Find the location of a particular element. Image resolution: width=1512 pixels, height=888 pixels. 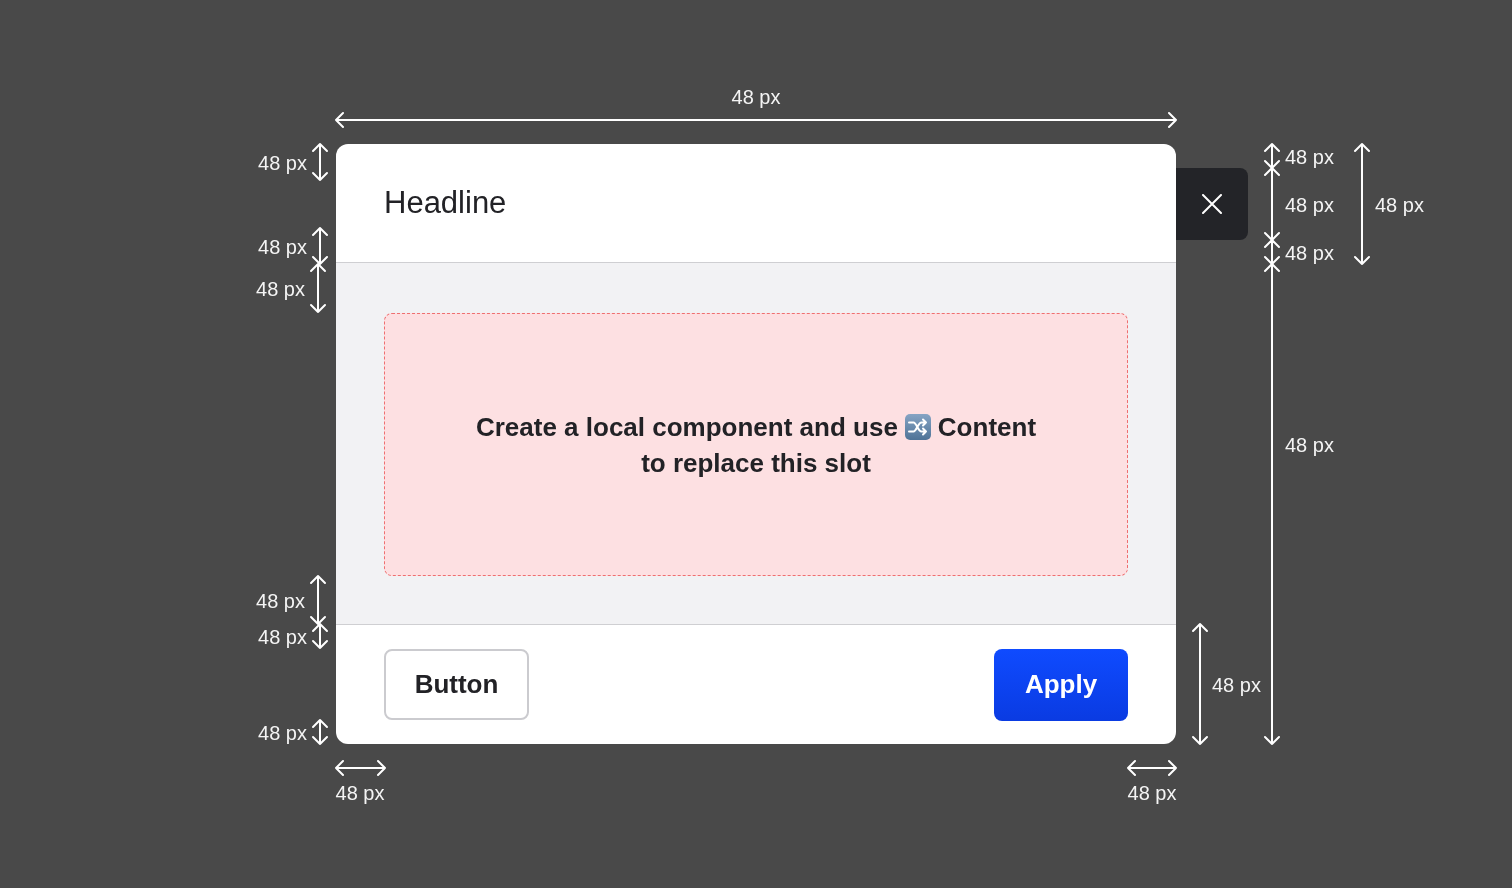

close-icon is located at coordinates (1212, 204).